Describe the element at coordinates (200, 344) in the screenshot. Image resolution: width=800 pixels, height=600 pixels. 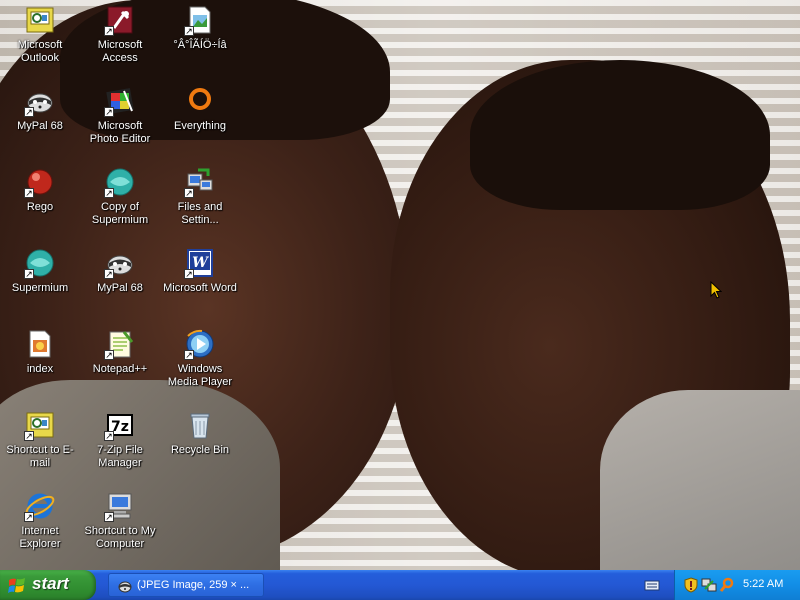
I see `media-player-icon: ↗` at that location.